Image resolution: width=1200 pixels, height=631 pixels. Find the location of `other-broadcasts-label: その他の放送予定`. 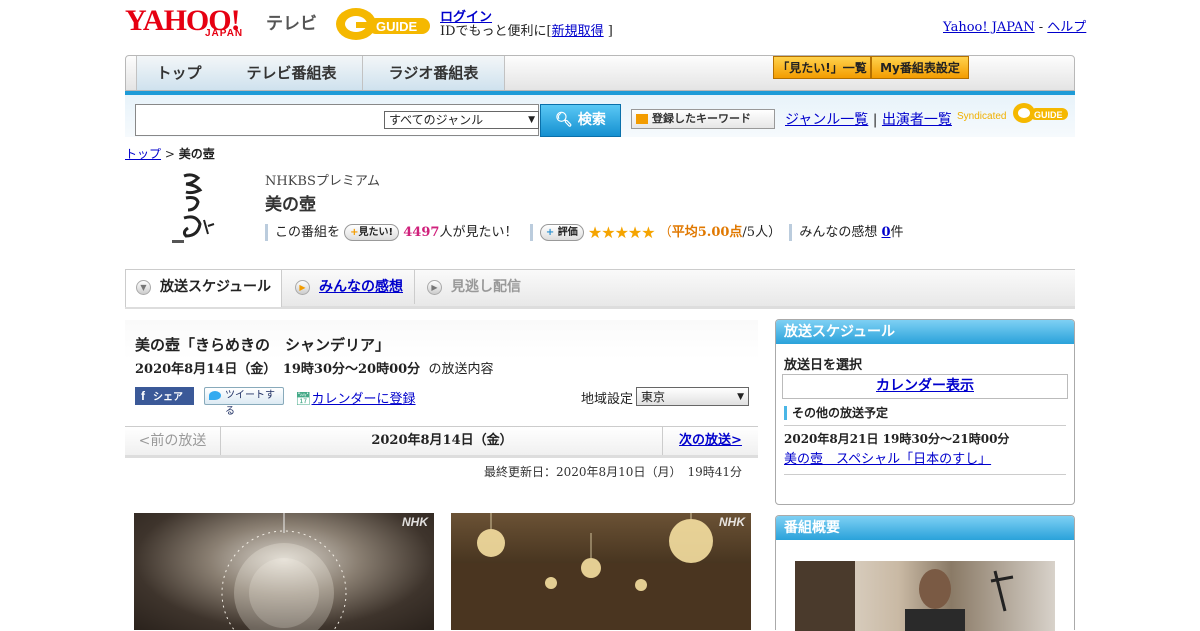

other-broadcasts-label: その他の放送予定 is located at coordinates (836, 413).